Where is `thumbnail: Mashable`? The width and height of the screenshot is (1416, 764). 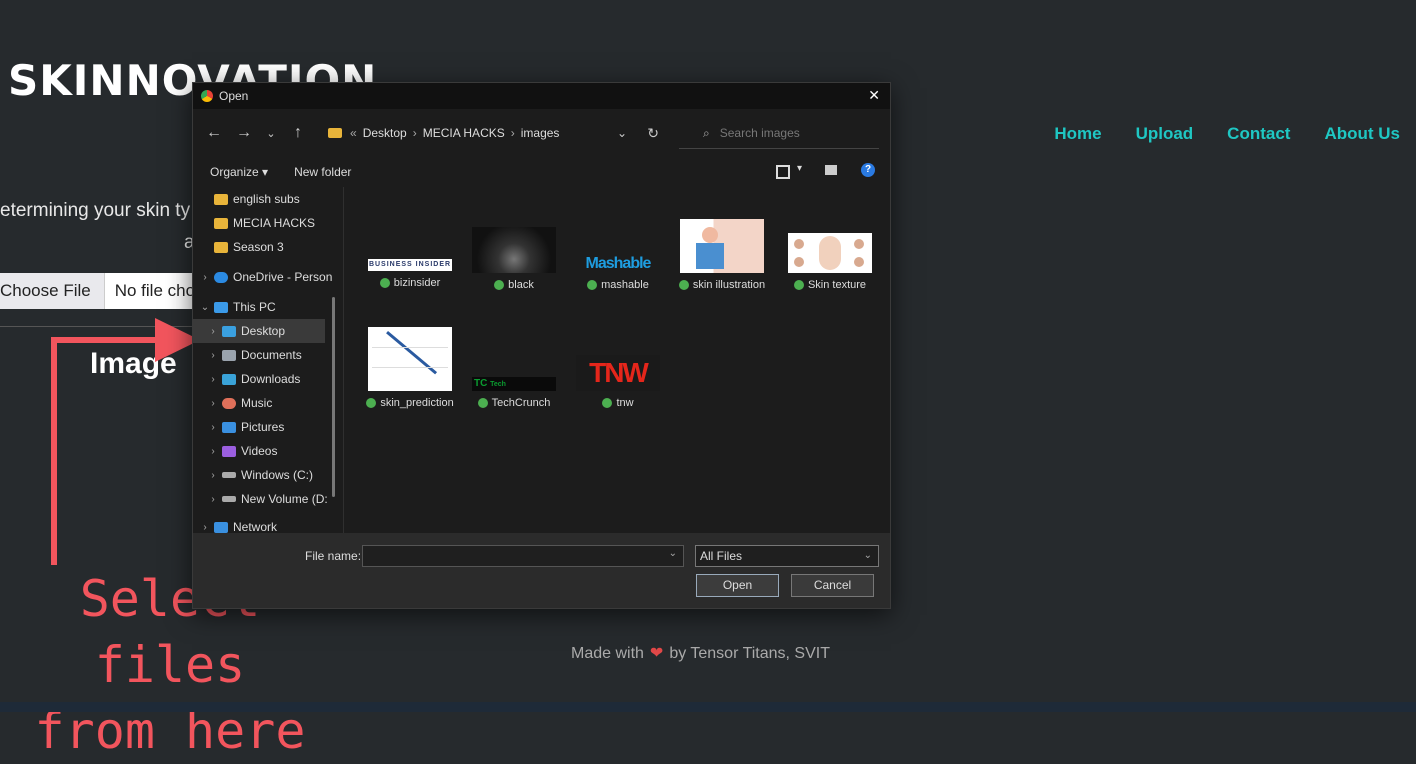 thumbnail: Mashable is located at coordinates (618, 250).